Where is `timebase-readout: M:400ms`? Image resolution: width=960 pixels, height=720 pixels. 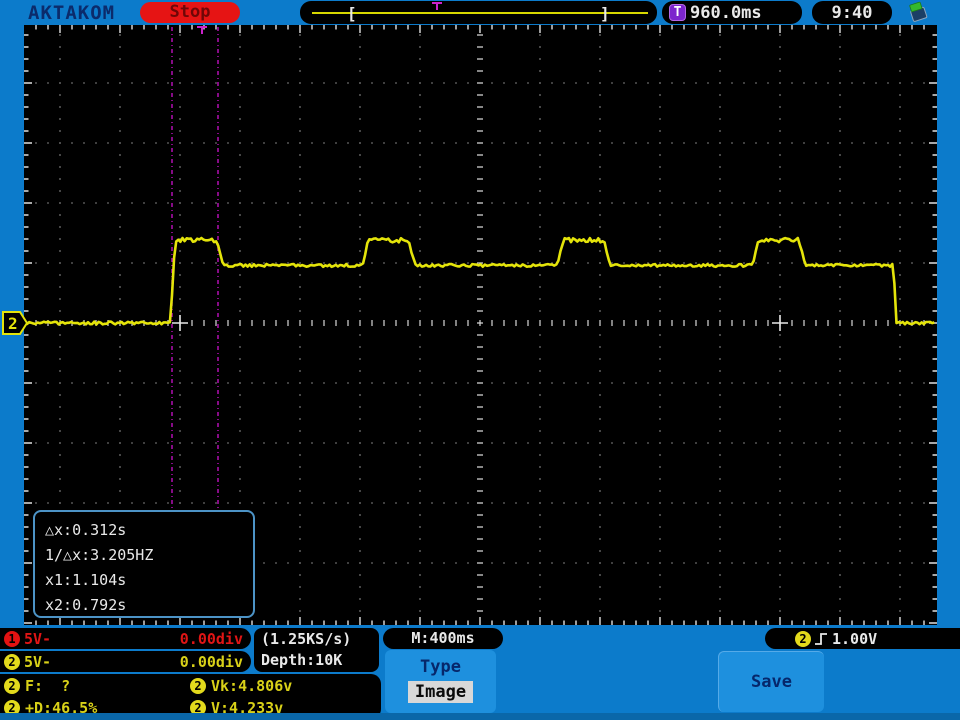 timebase-readout: M:400ms is located at coordinates (443, 638).